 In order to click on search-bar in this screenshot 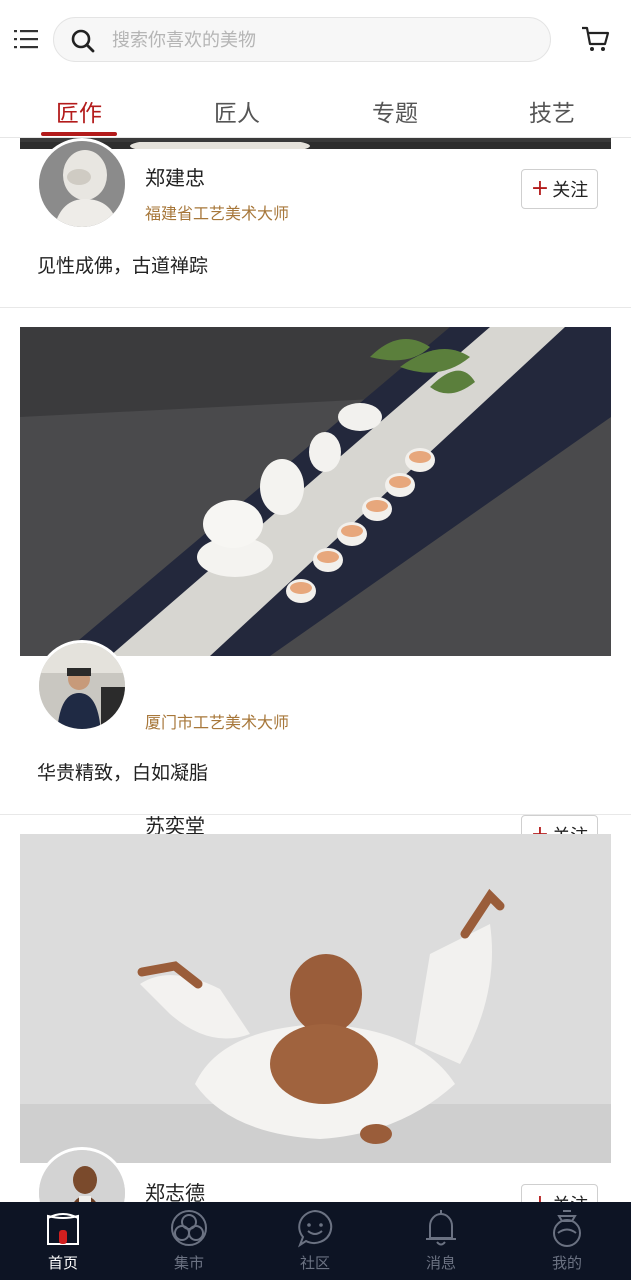, I will do `click(302, 39)`.